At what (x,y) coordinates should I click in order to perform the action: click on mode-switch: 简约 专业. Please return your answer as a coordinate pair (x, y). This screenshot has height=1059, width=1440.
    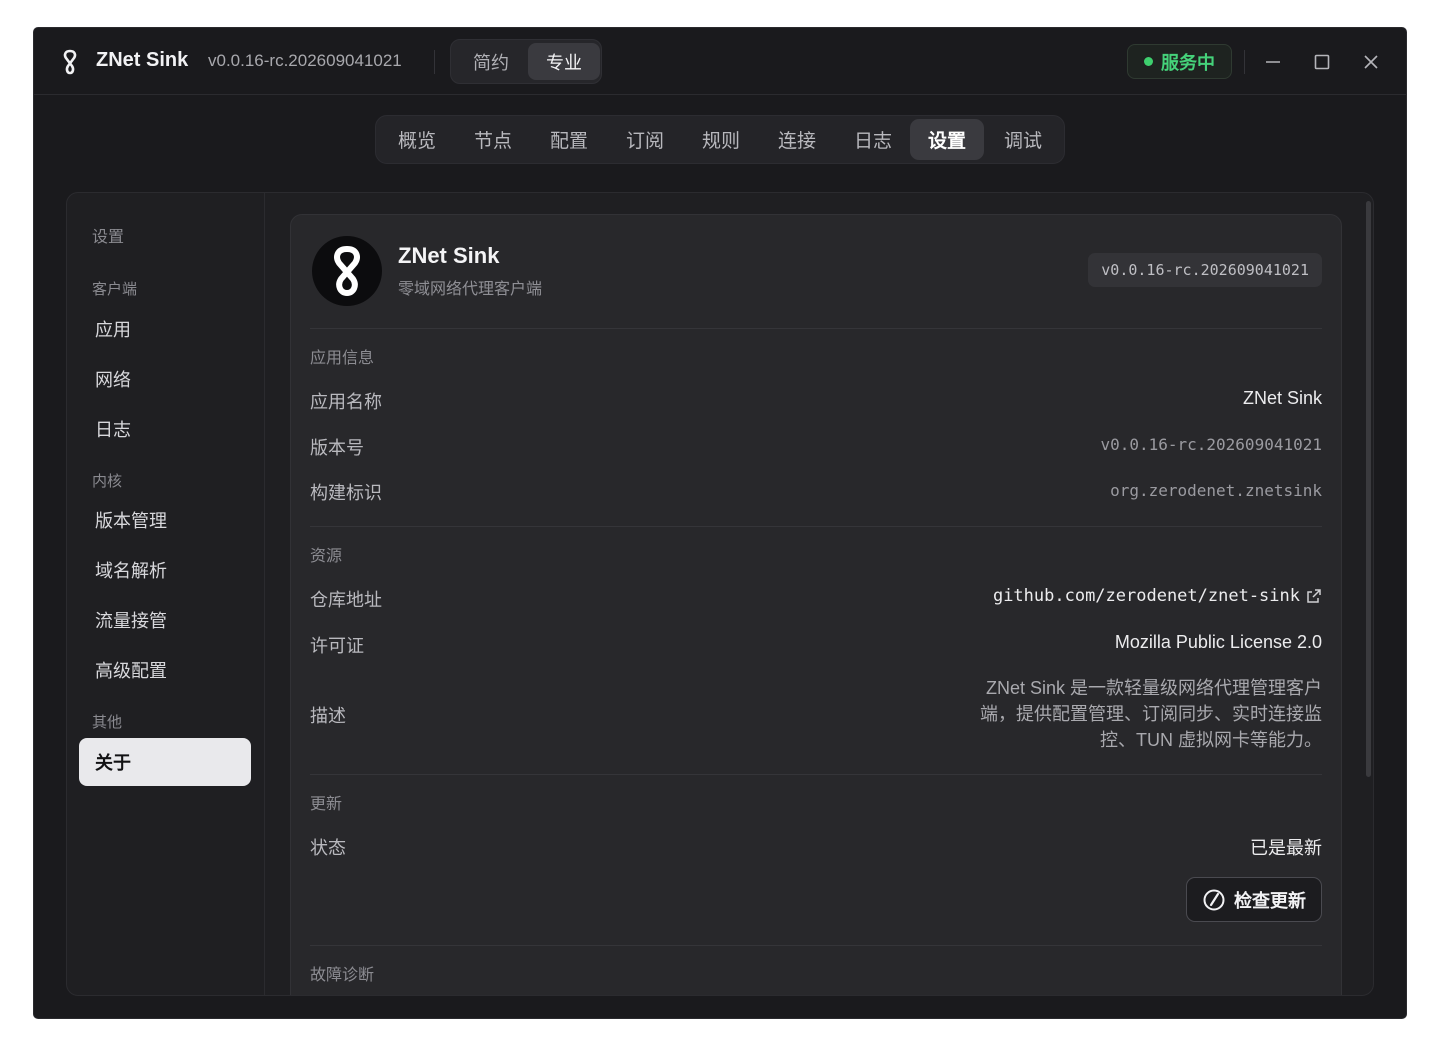
    Looking at the image, I should click on (526, 61).